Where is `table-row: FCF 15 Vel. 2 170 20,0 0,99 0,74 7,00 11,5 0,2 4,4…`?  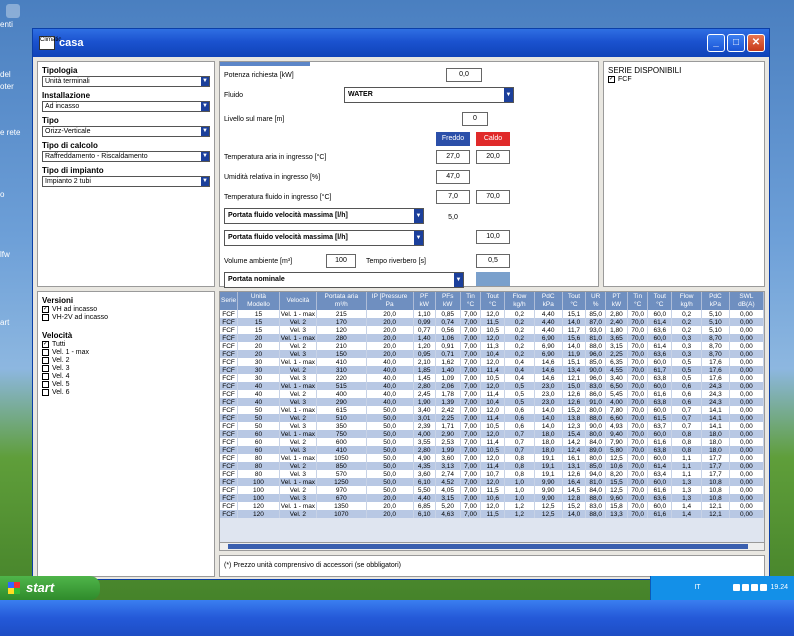
table-row: FCF 15 Vel. 2 170 20,0 0,99 0,74 7,00 11,5 0,2 4,4… is located at coordinates (492, 322).